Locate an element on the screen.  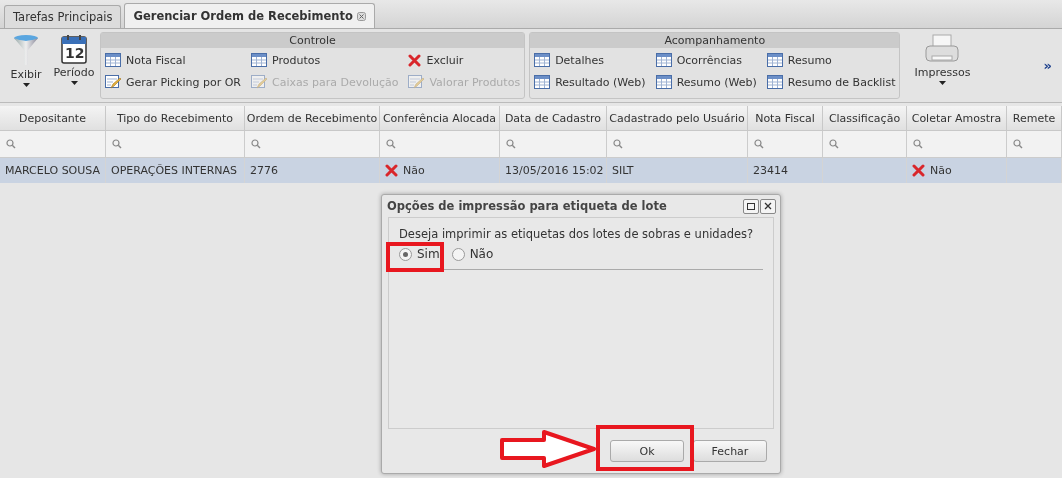
printer-icon is located at coordinates (942, 49).